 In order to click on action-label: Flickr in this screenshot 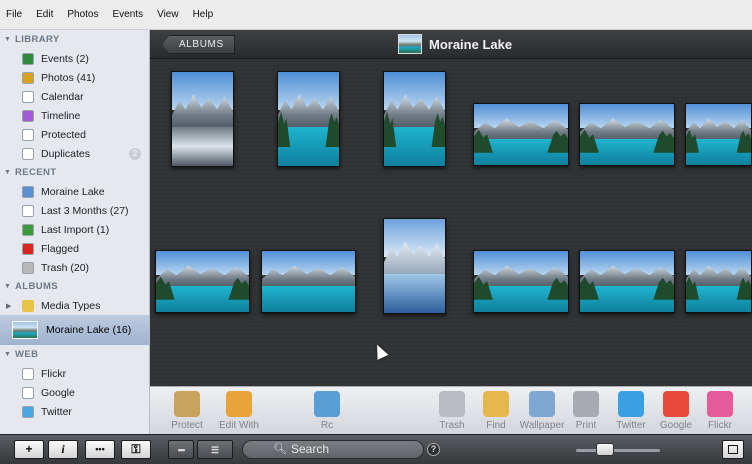, I will do `click(720, 425)`.